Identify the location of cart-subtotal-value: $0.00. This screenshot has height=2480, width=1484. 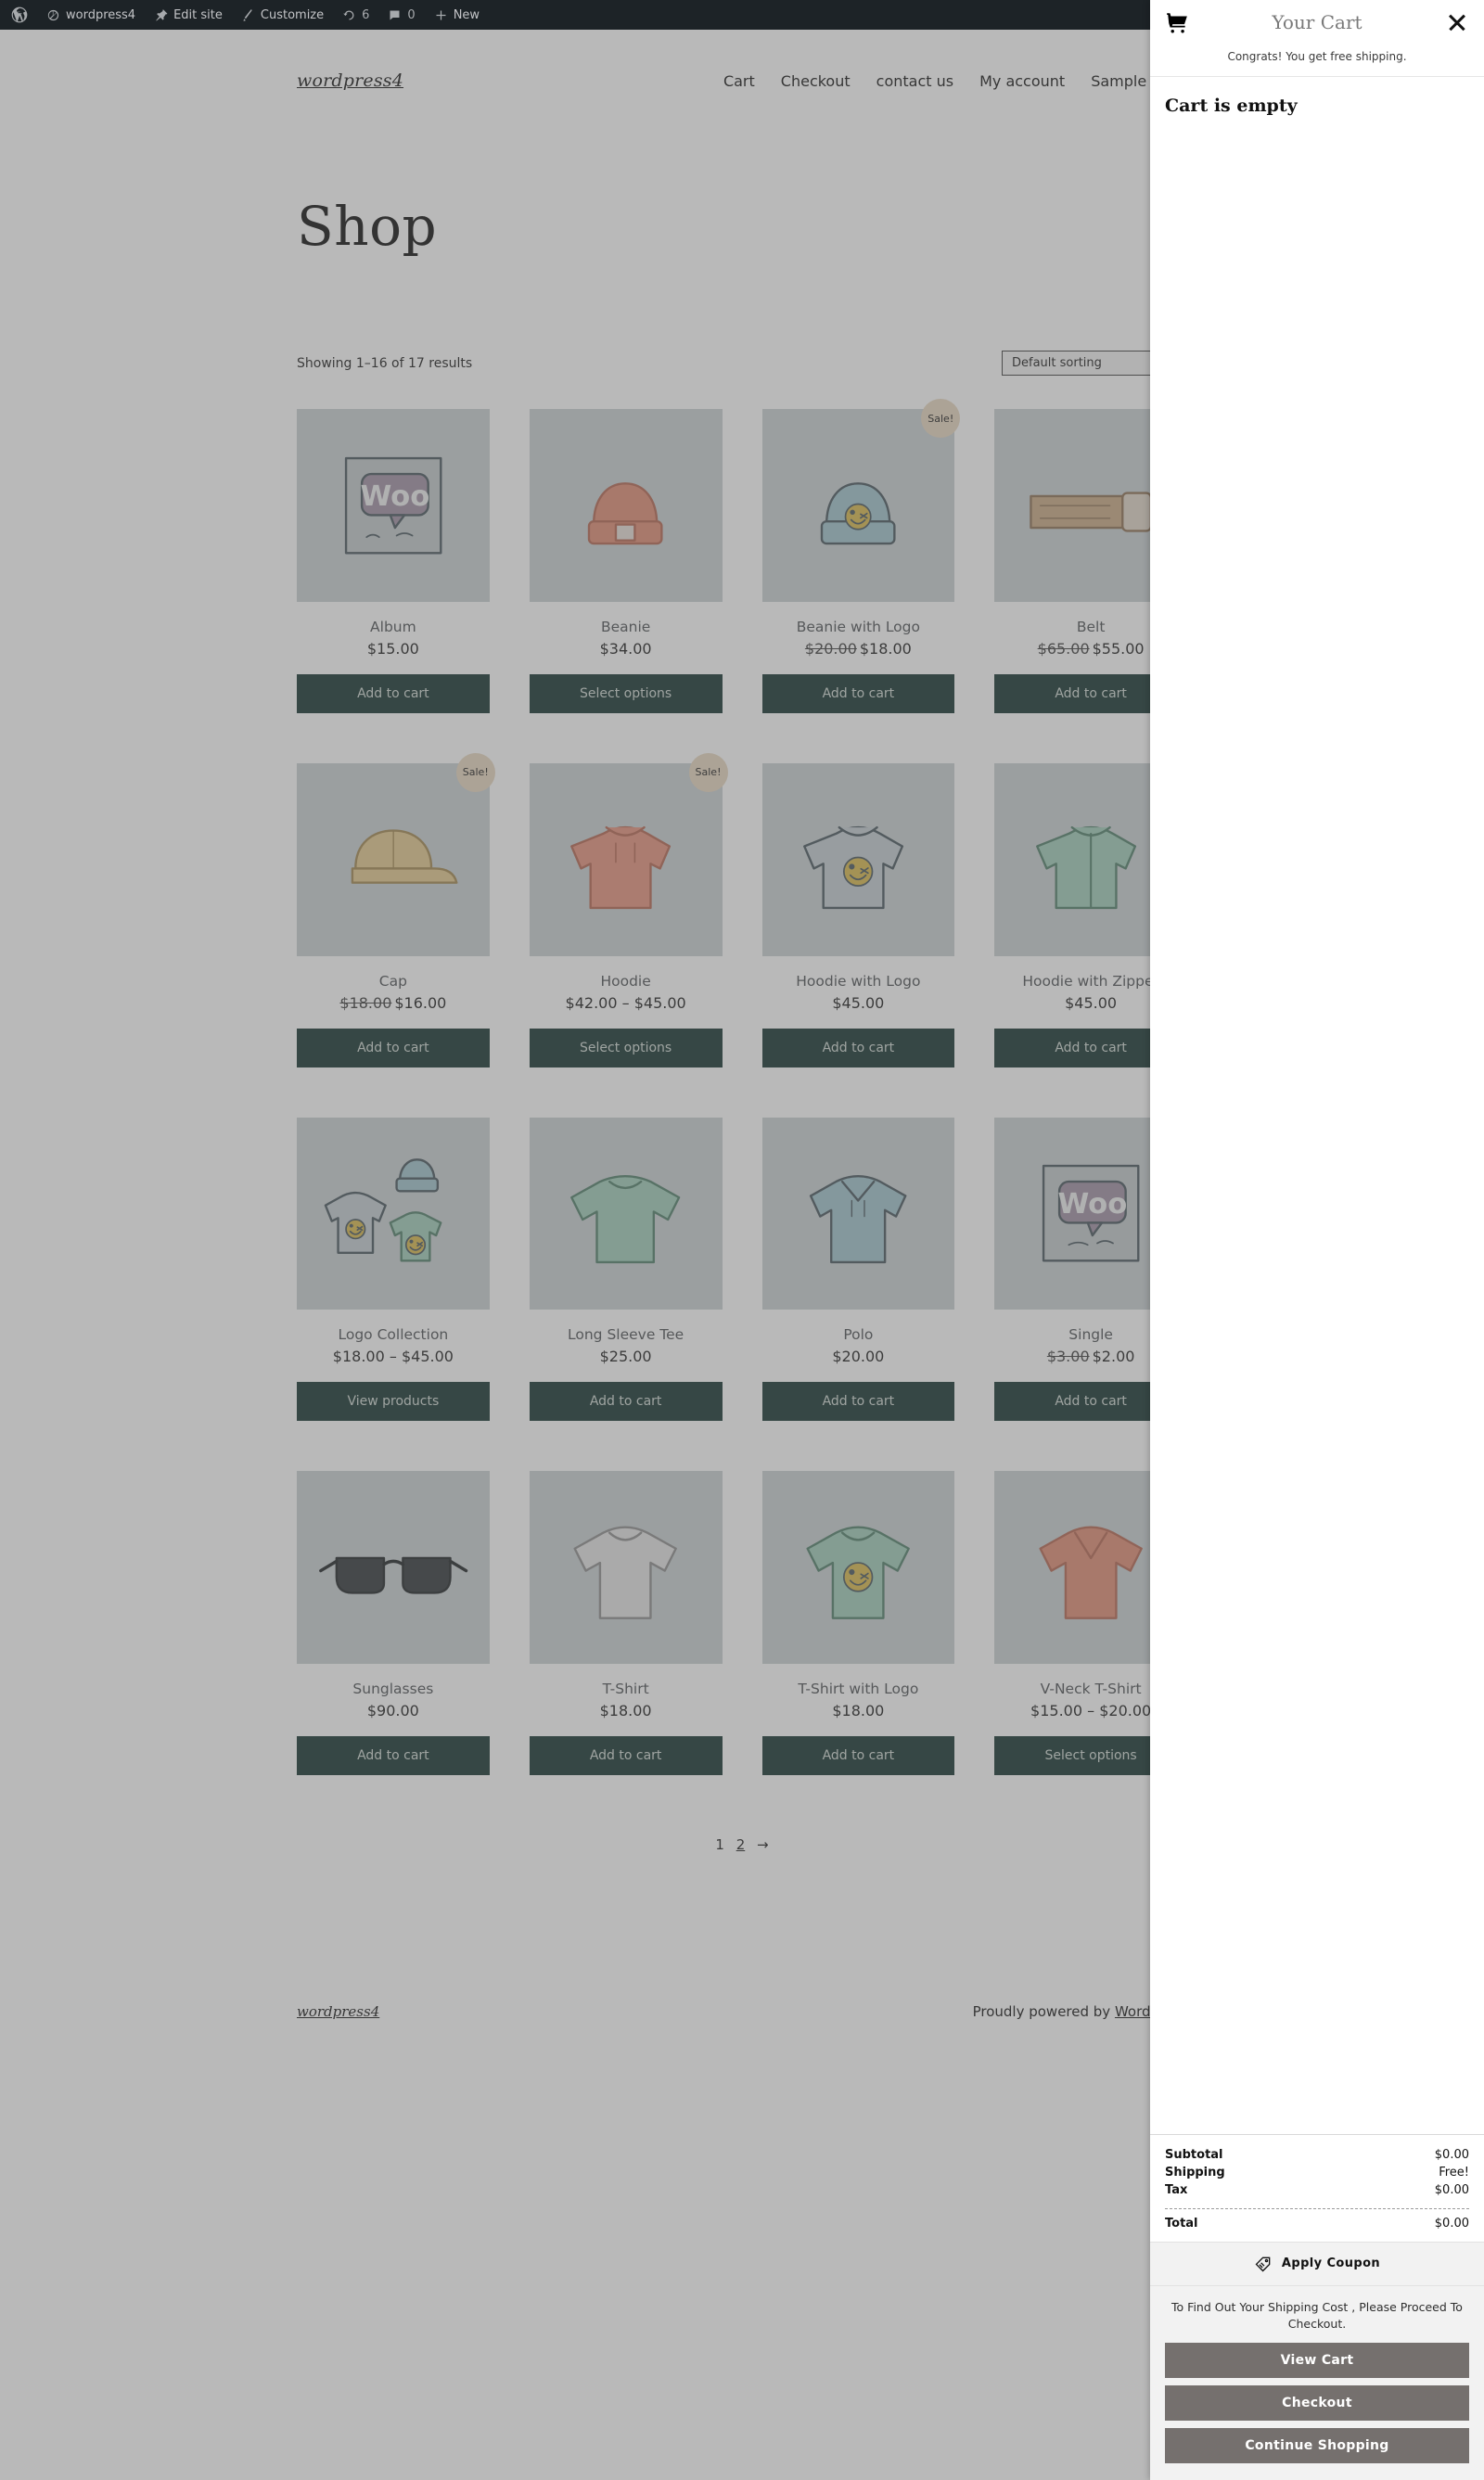
(1451, 2154).